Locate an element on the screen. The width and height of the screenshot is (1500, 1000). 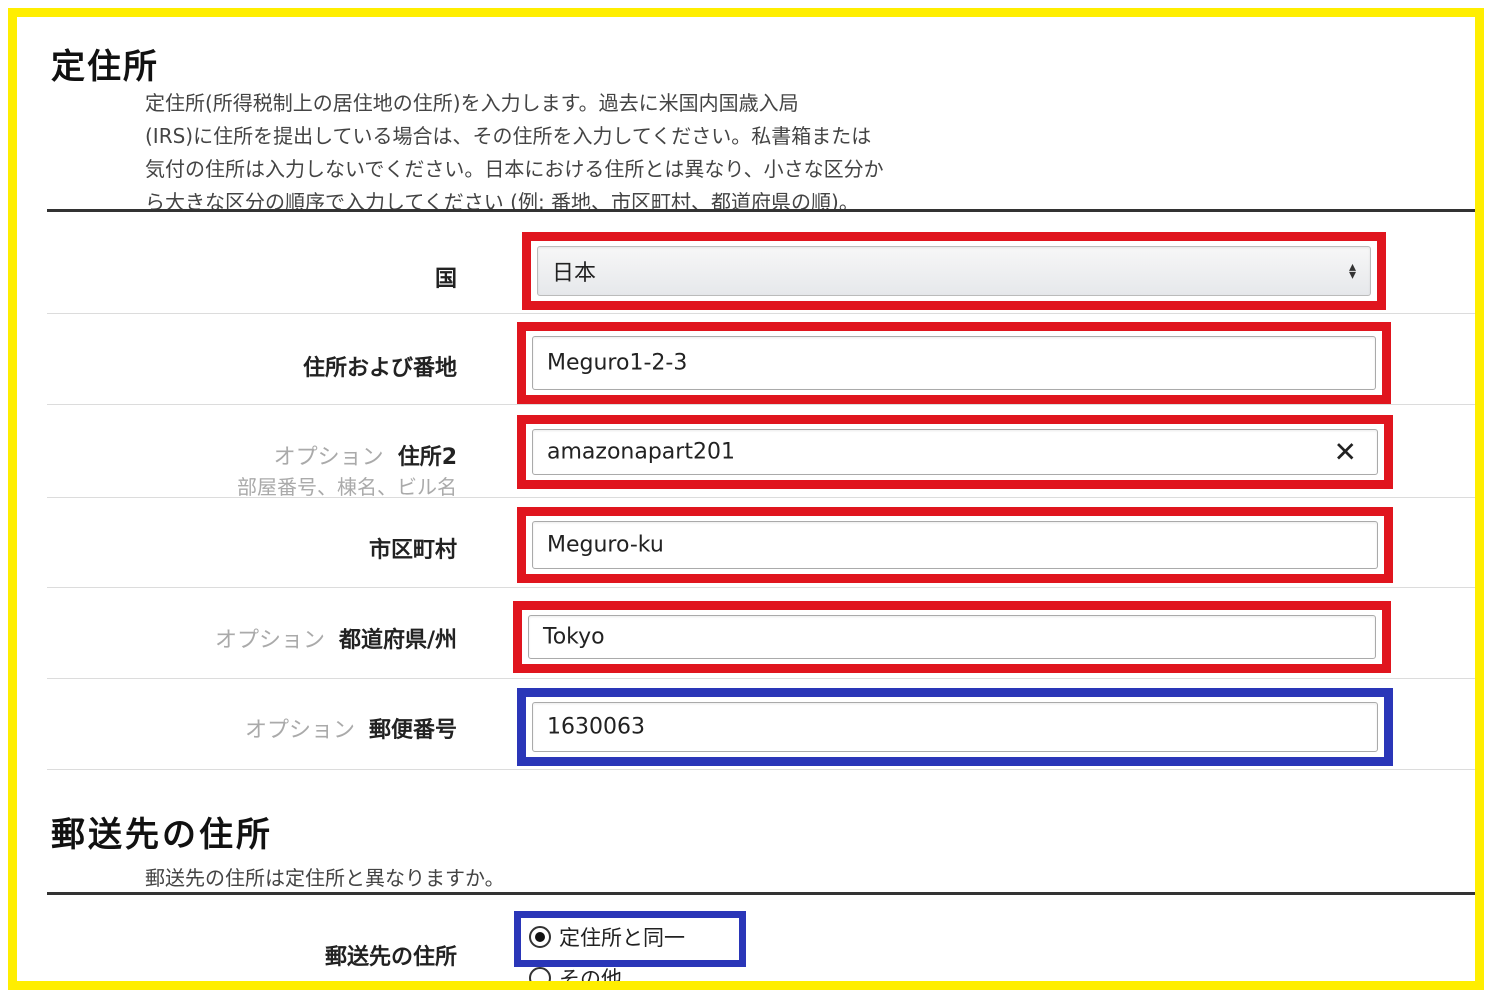
city-input: Meguro-ku is located at coordinates (955, 545).